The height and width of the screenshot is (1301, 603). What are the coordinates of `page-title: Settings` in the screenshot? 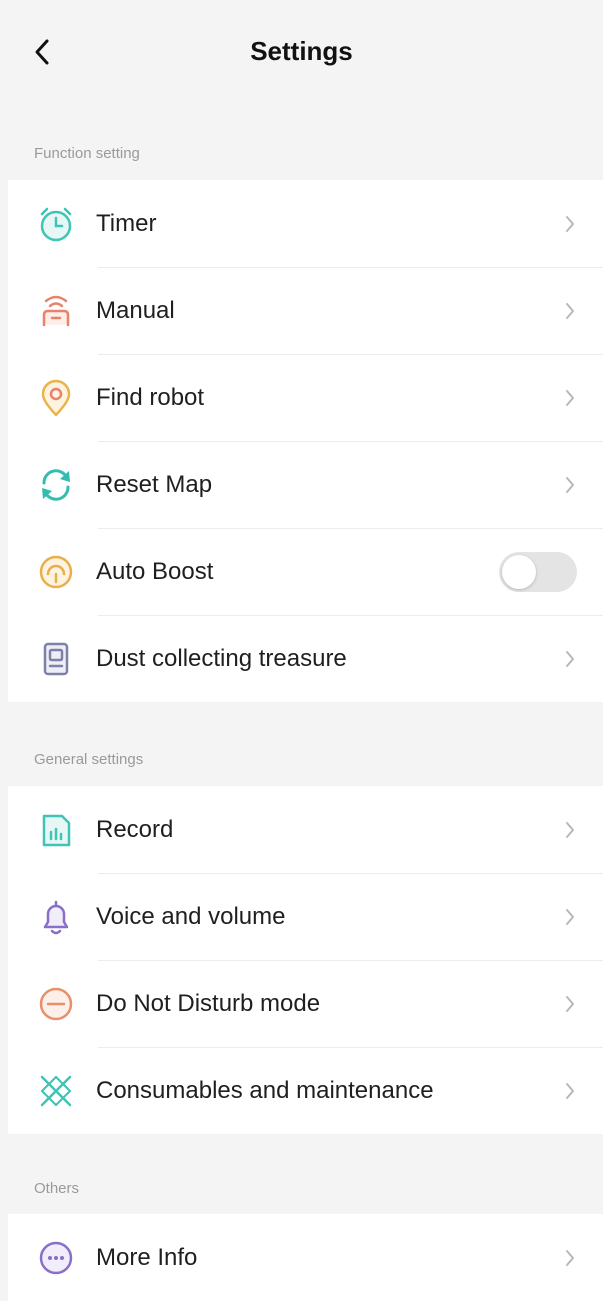 It's located at (301, 51).